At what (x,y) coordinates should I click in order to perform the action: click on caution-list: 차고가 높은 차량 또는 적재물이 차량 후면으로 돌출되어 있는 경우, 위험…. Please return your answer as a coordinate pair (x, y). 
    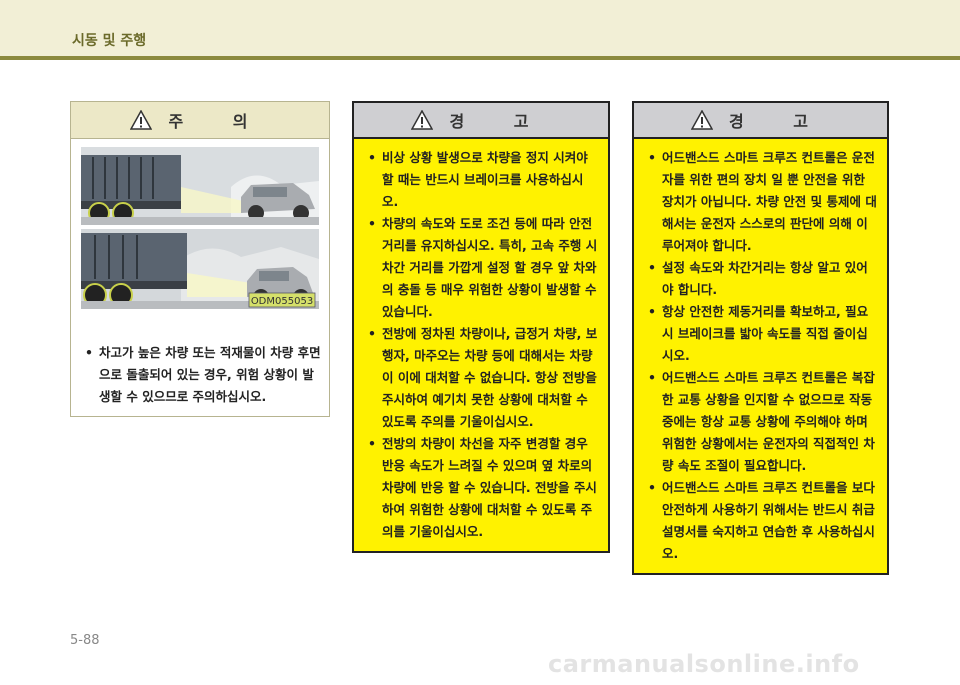
    Looking at the image, I should click on (202, 375).